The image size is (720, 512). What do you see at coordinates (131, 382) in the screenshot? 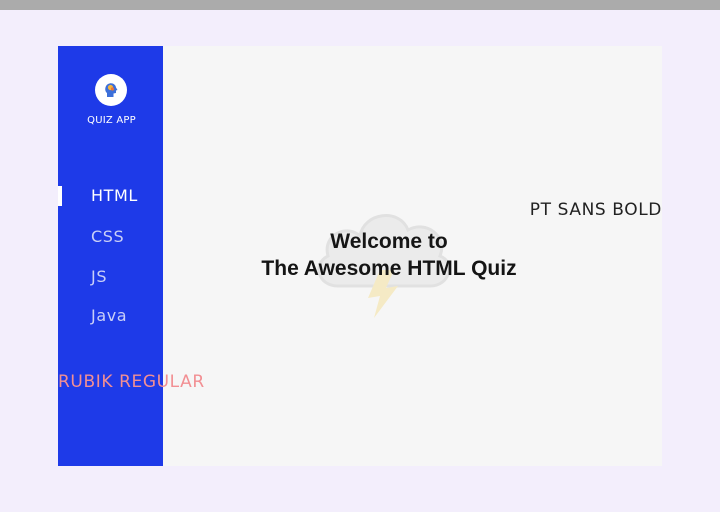
I see `rubik-font-sample: RUBIK REGULAR` at bounding box center [131, 382].